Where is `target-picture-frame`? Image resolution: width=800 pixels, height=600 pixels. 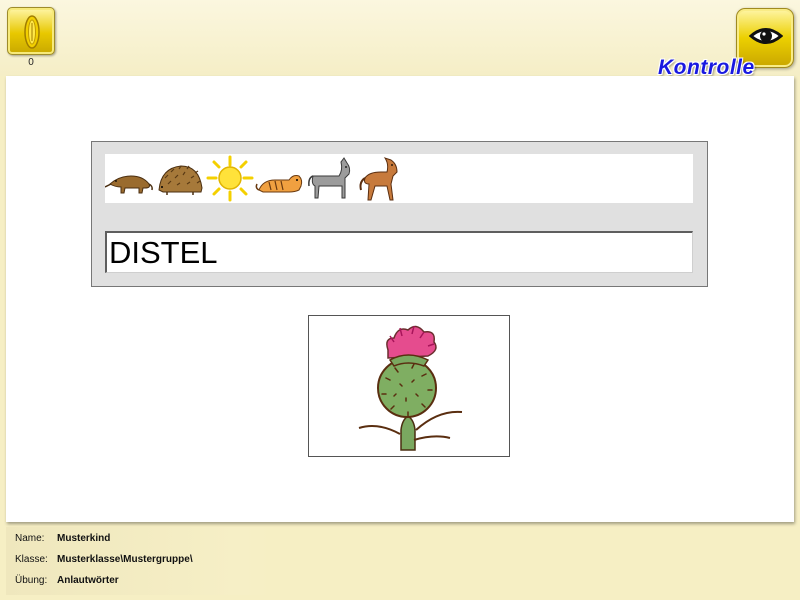 target-picture-frame is located at coordinates (409, 386).